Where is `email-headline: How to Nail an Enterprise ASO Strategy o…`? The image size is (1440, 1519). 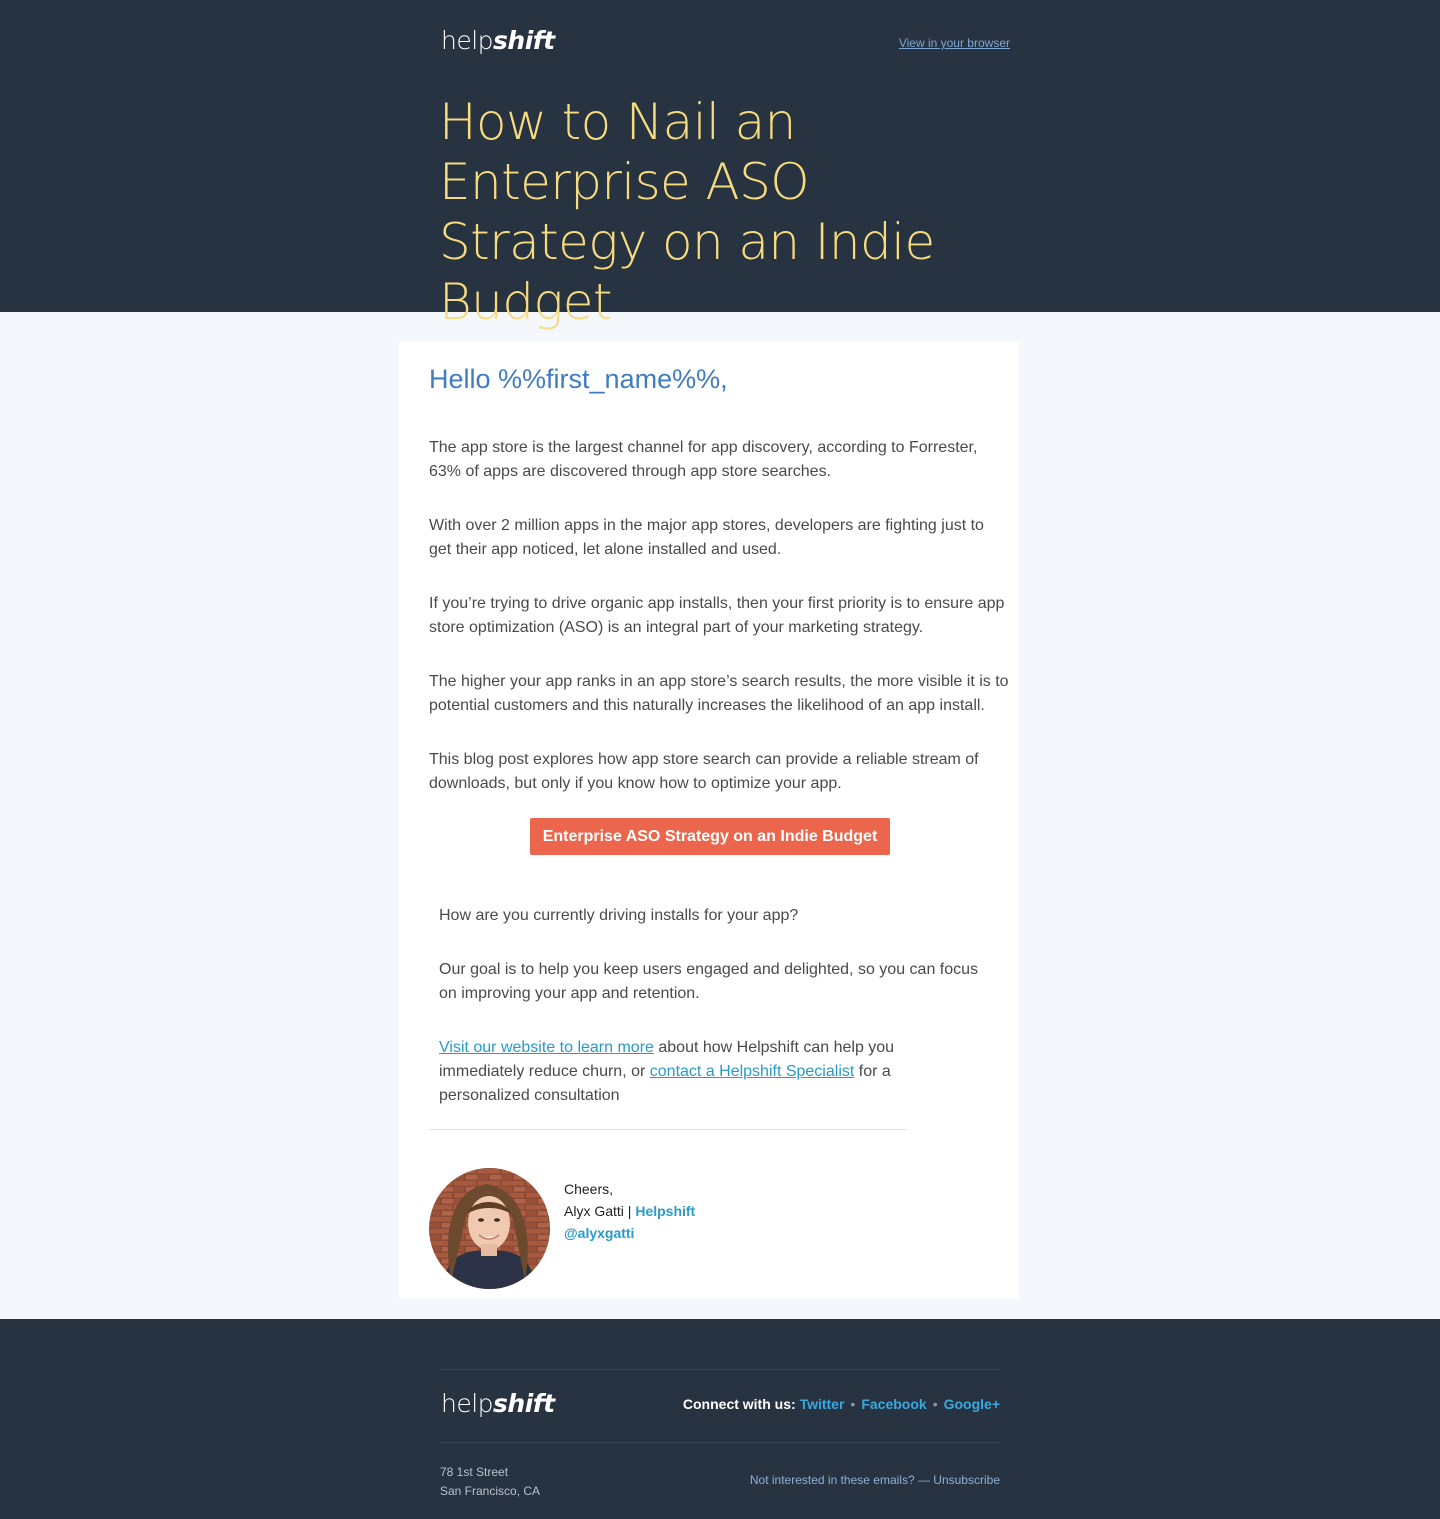
email-headline: How to Nail an Enterprise ASO Strategy o… is located at coordinates (687, 212).